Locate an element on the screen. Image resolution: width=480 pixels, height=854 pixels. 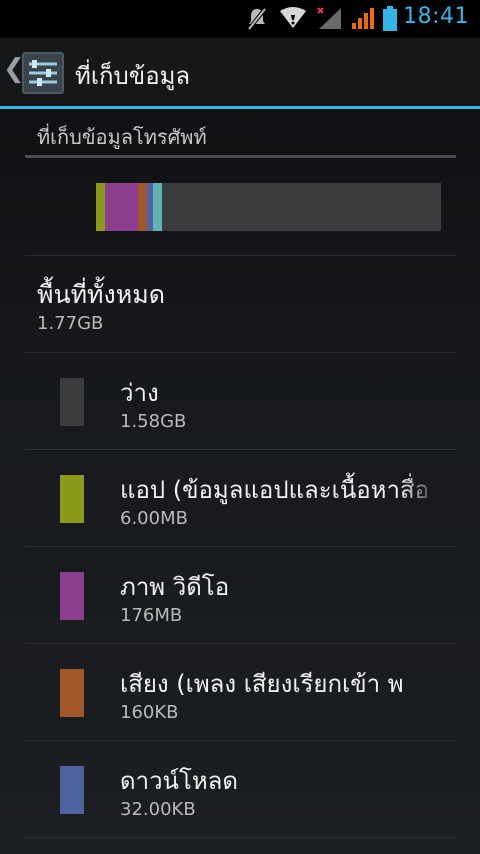
list-item-downloads: ดาวน์โหลด 32.00KB is located at coordinates (240, 789).